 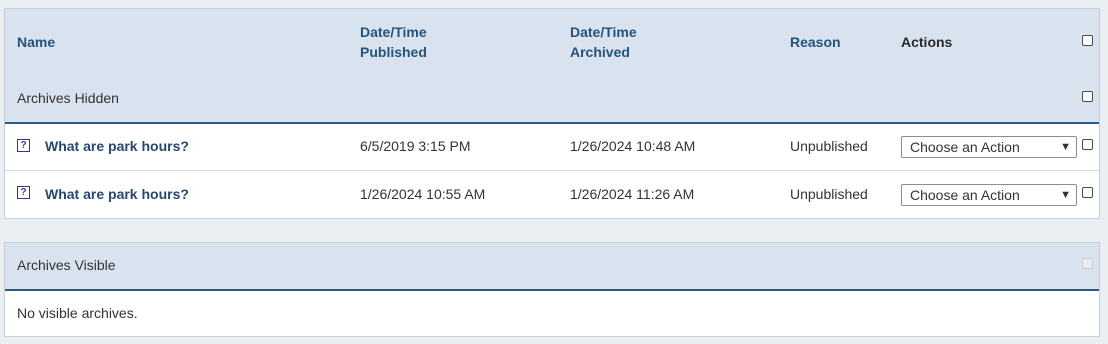 I want to click on col-header-name: Name, so click(x=36, y=42).